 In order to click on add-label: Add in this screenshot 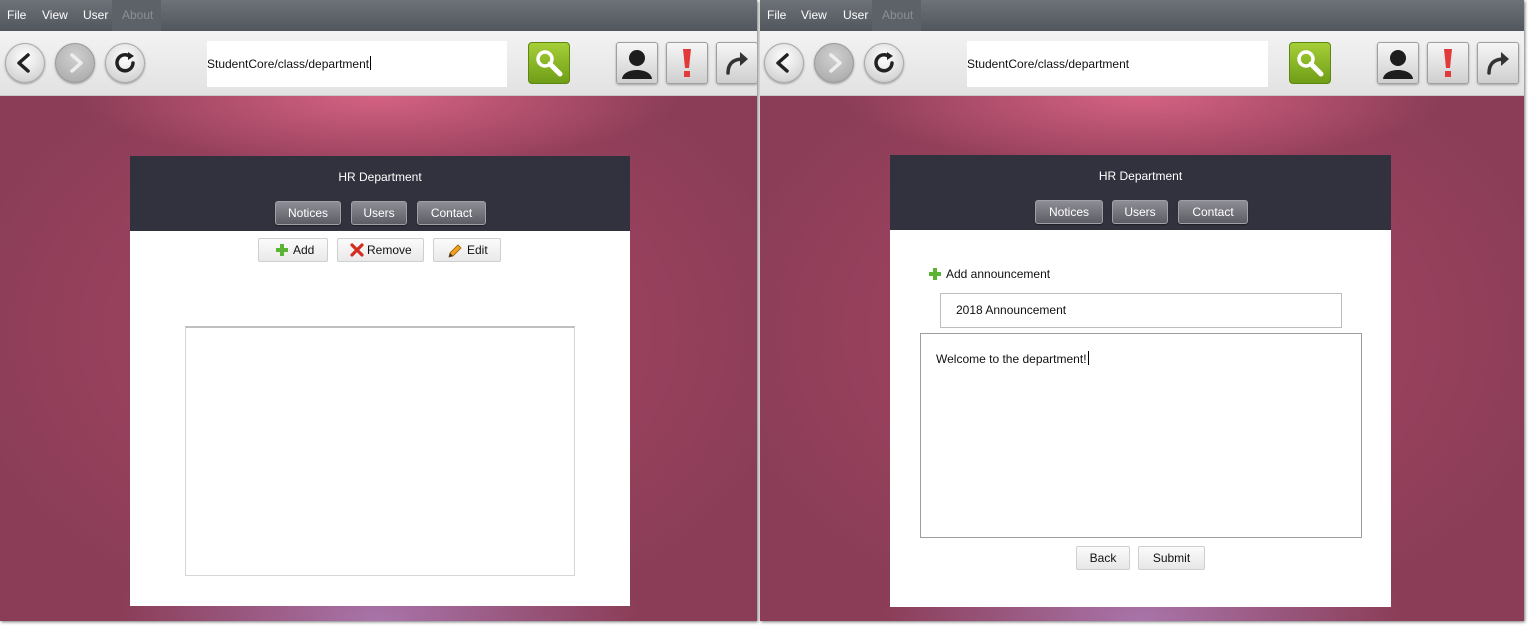, I will do `click(304, 250)`.